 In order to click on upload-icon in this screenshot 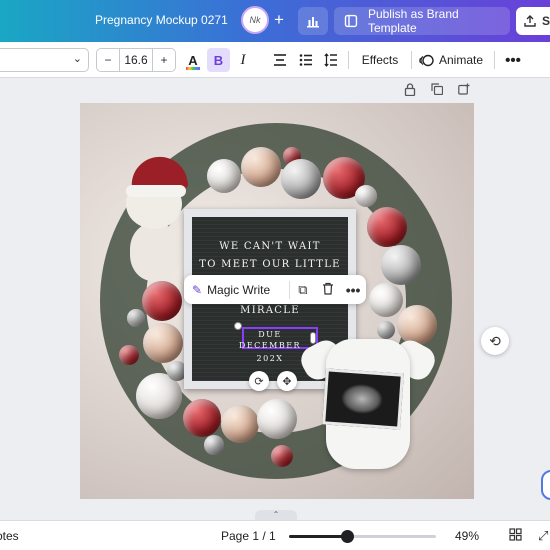, I will do `click(530, 21)`.